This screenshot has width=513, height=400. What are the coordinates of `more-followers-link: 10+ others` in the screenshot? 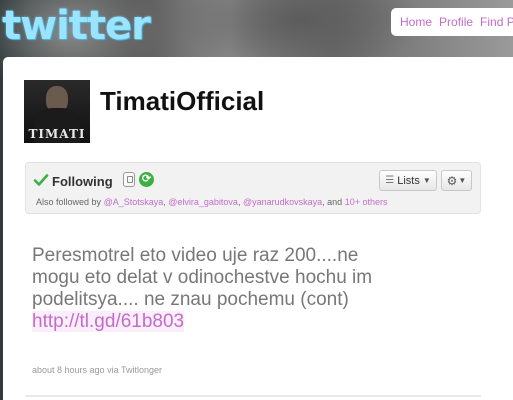 It's located at (366, 202).